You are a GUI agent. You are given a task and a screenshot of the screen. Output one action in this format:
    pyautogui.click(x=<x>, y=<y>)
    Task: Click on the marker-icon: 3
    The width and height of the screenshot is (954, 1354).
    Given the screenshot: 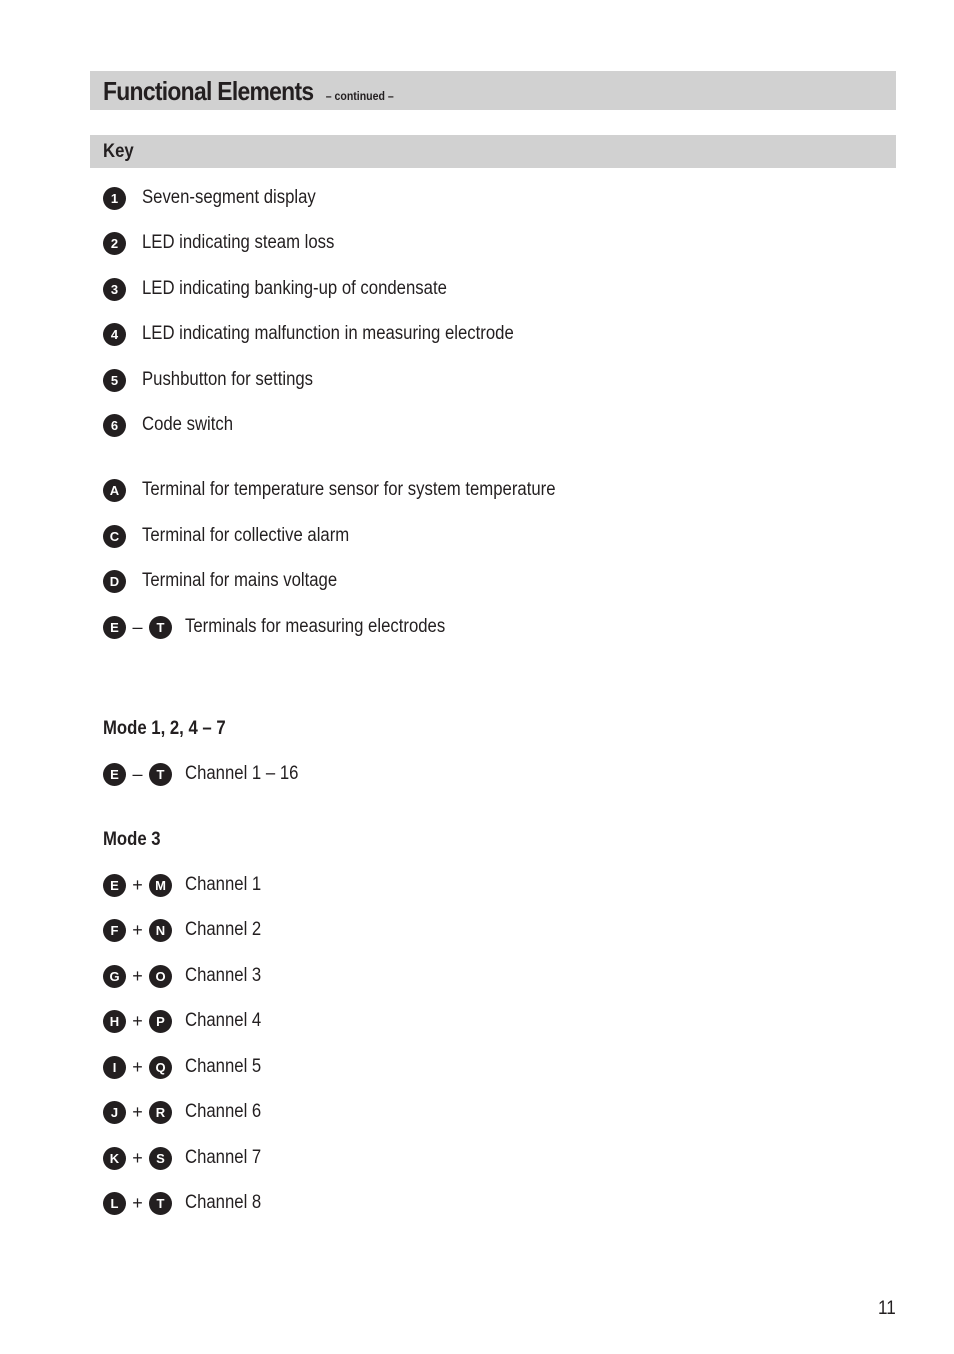 What is the action you would take?
    pyautogui.click(x=114, y=289)
    